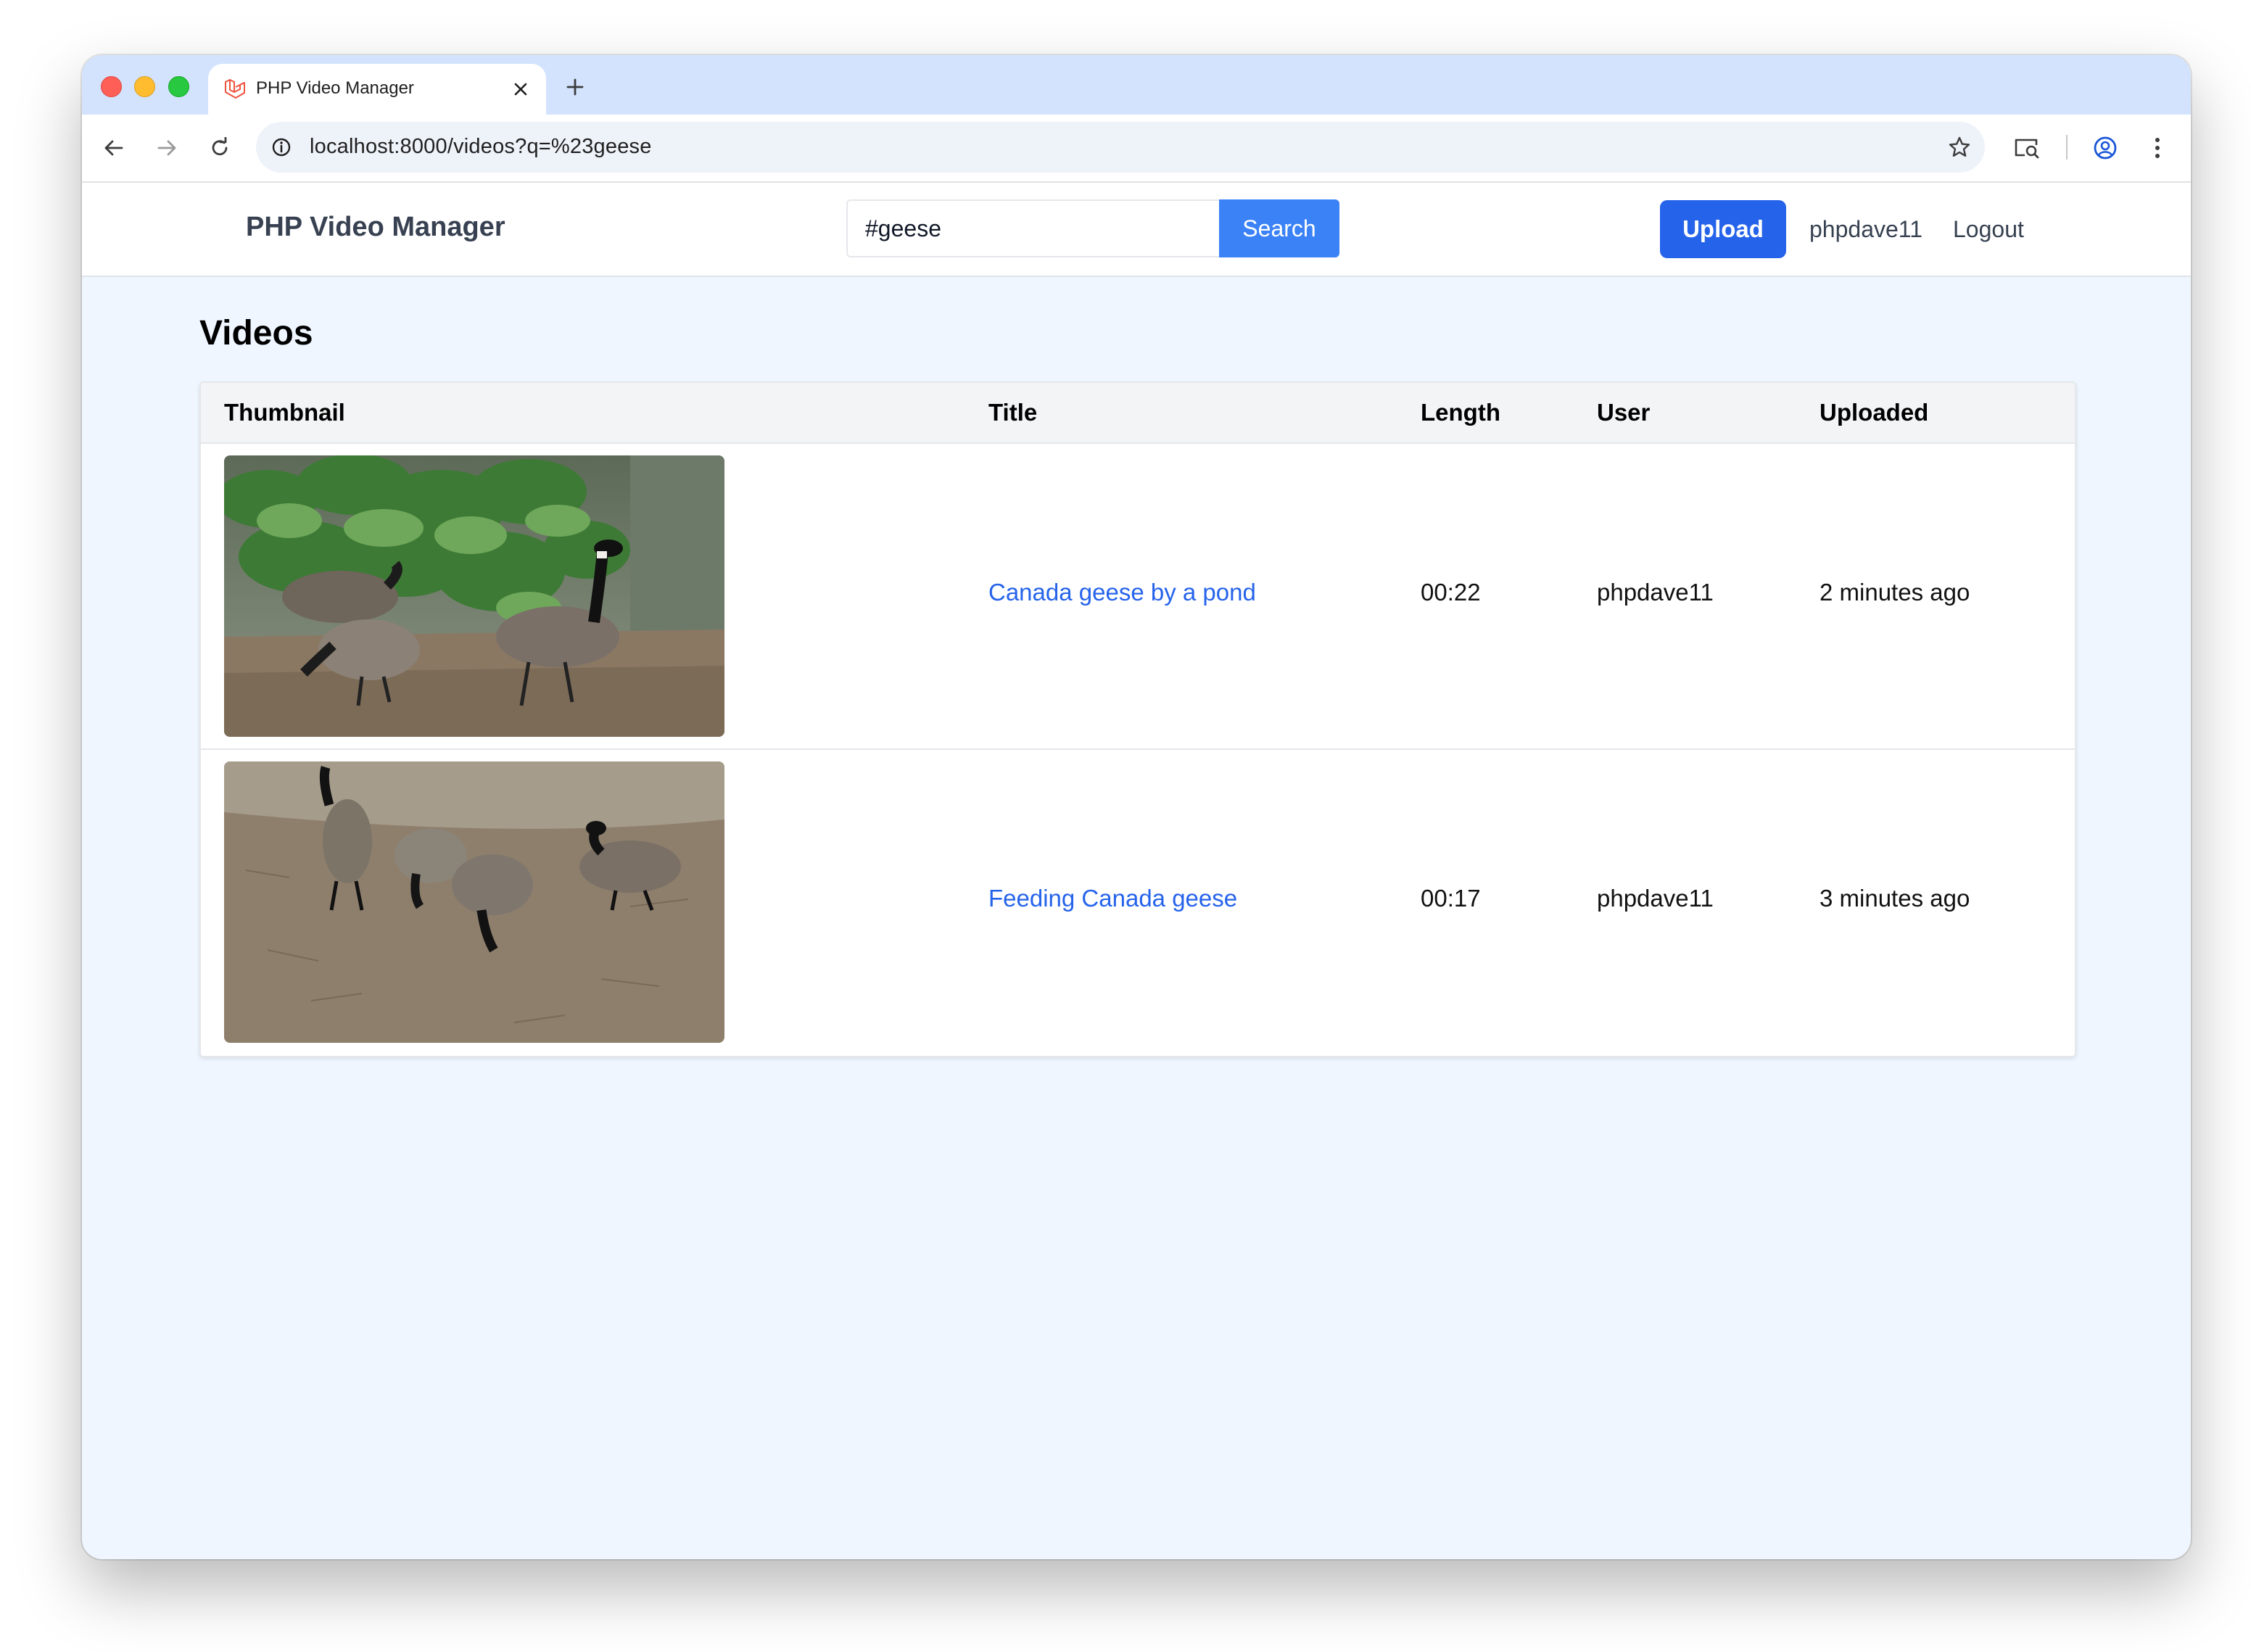  What do you see at coordinates (144, 86) in the screenshot?
I see `minimize-window-button` at bounding box center [144, 86].